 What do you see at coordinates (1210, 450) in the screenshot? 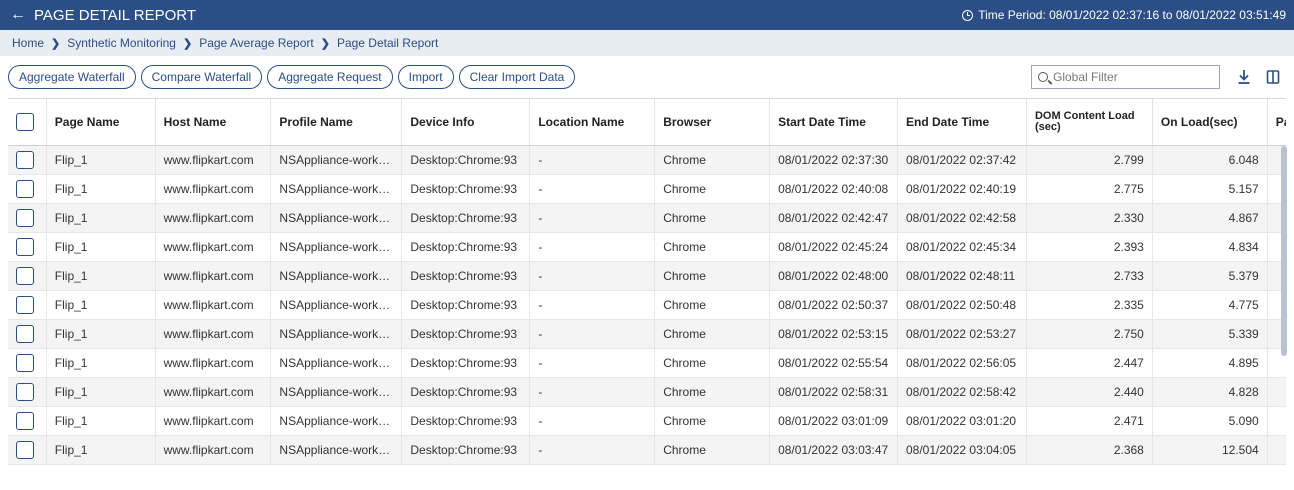
I see `table-cell: 12.504` at bounding box center [1210, 450].